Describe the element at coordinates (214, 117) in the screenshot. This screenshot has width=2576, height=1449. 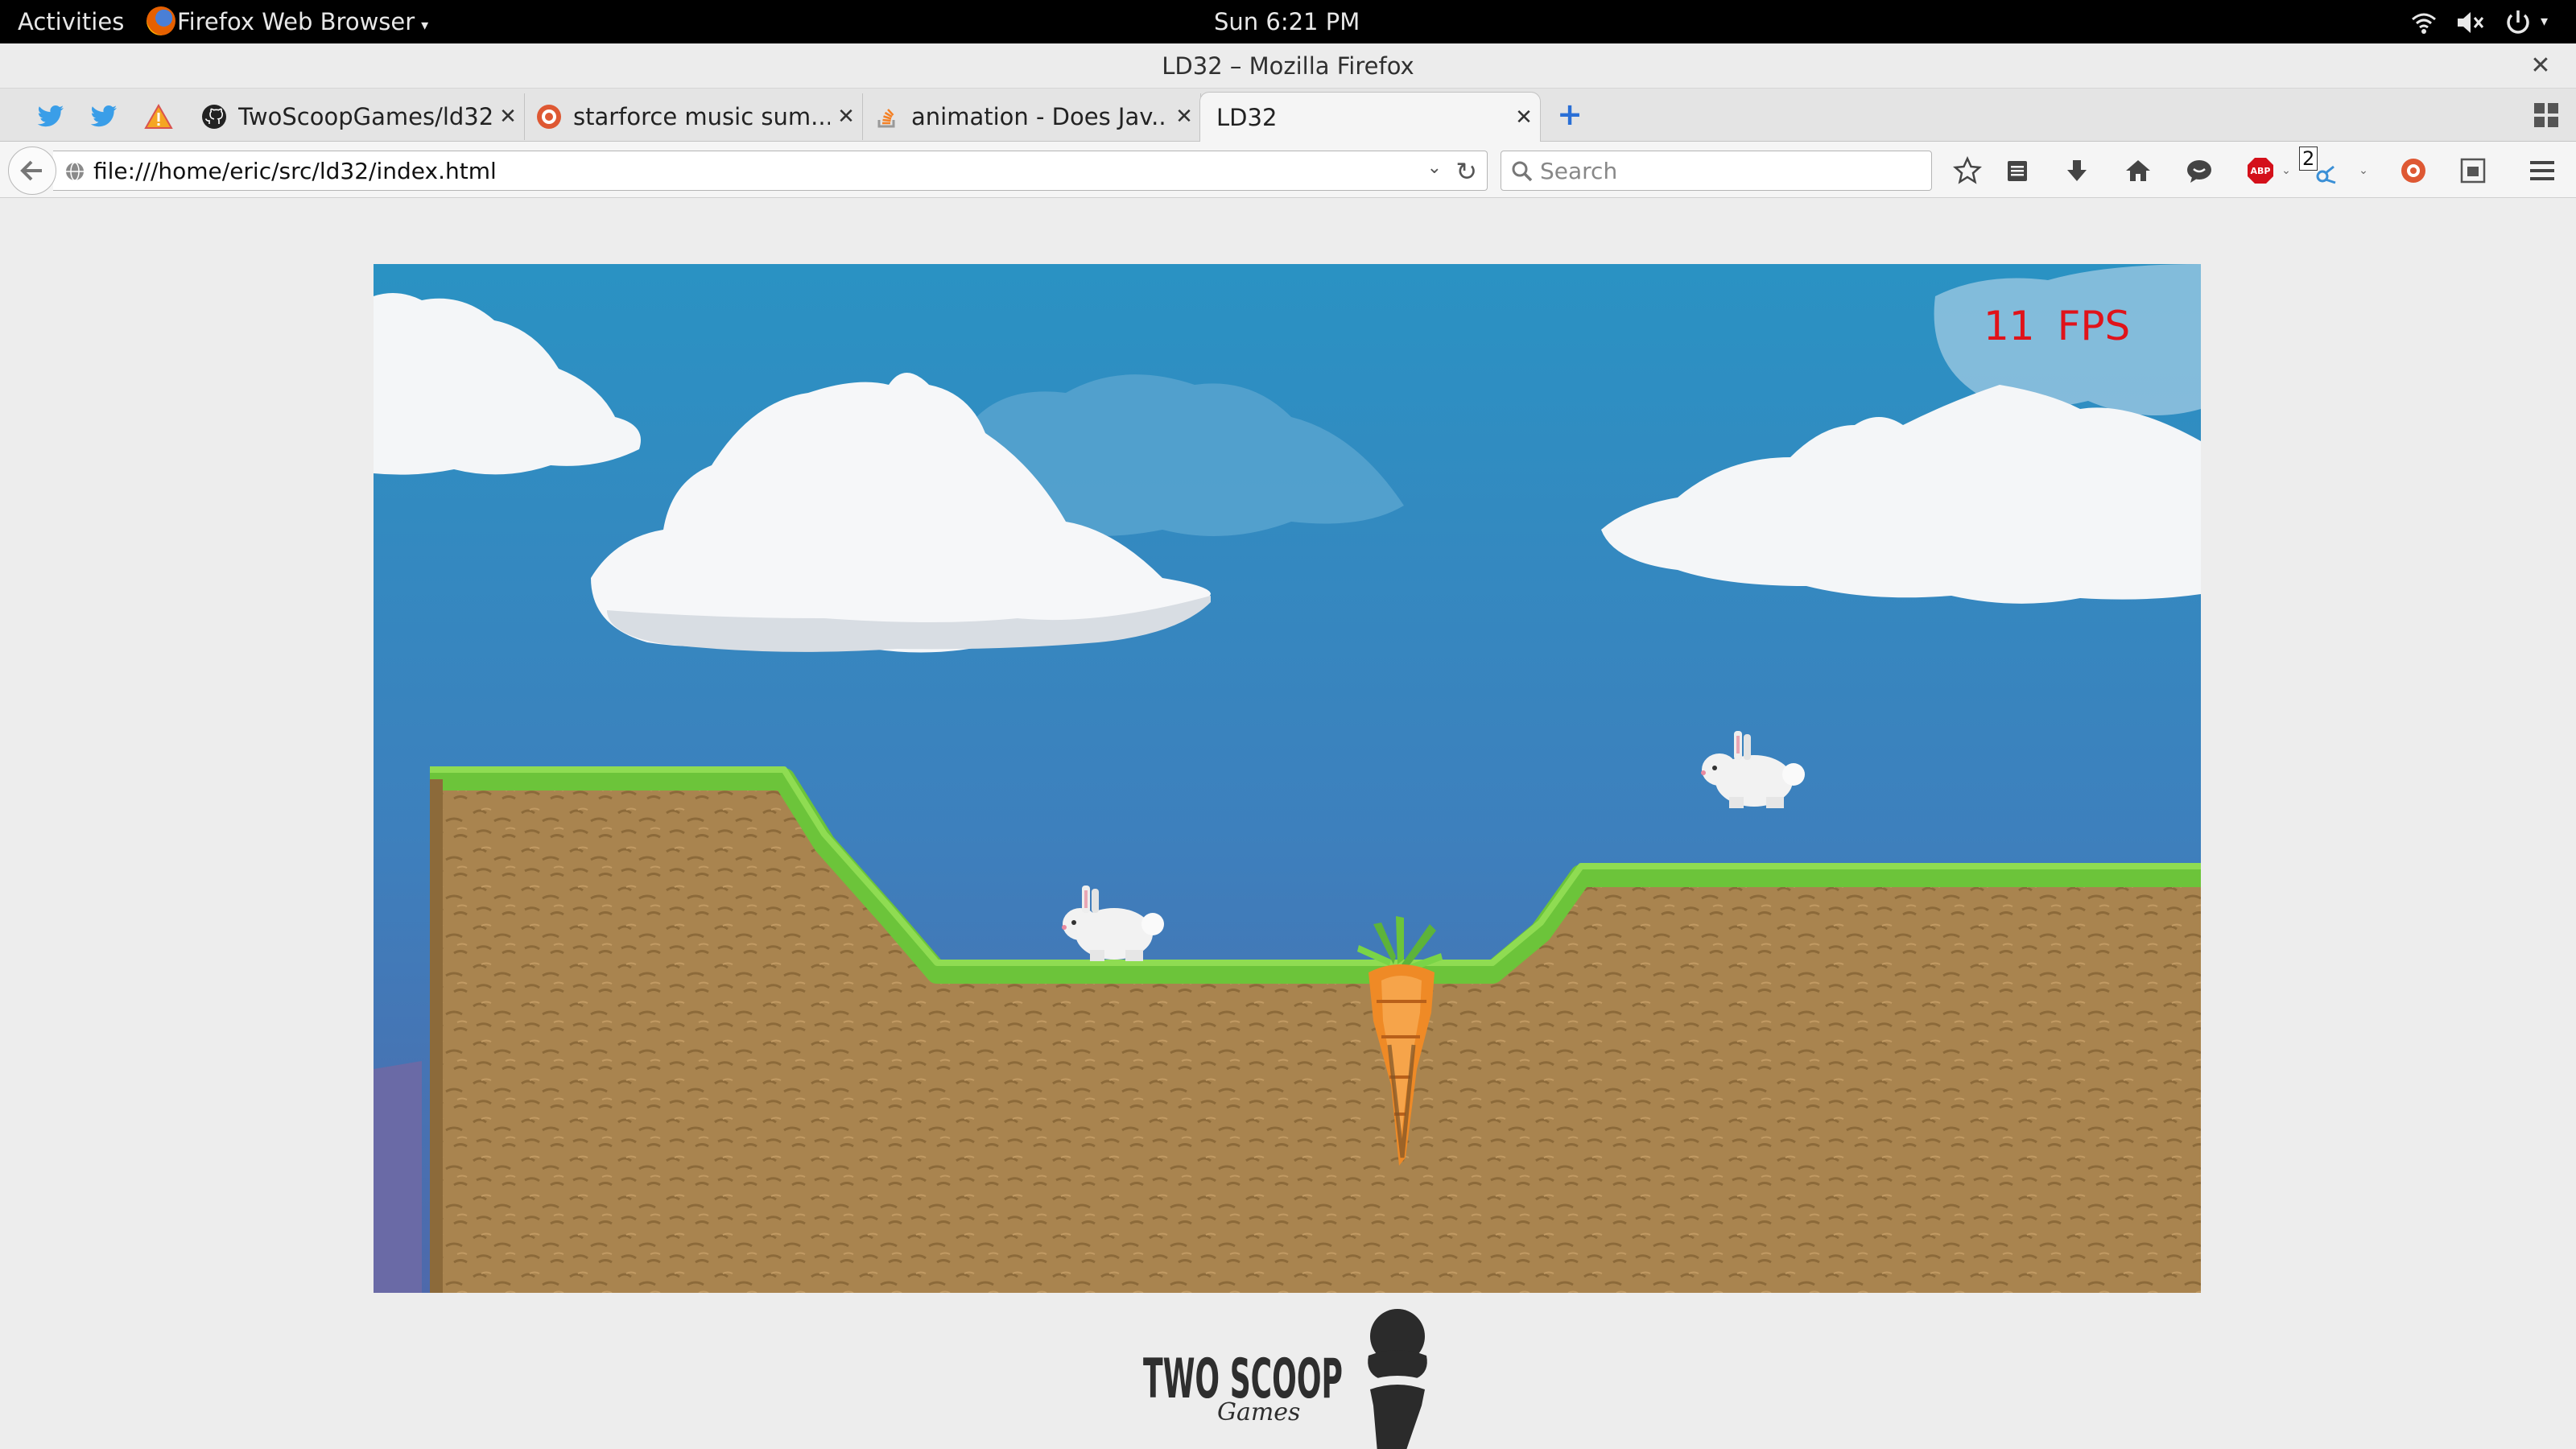
I see `github-icon` at that location.